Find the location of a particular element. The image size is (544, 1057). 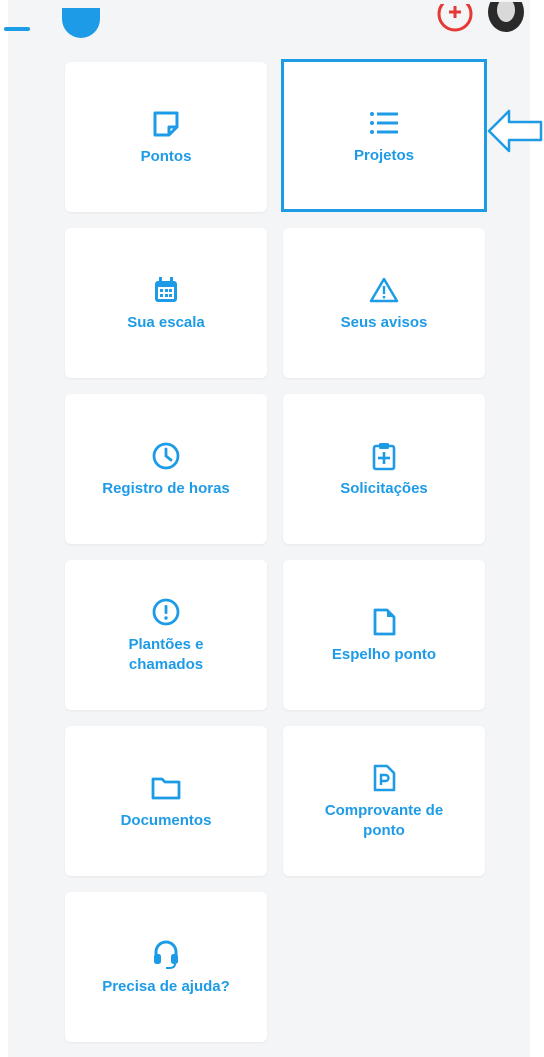

clock-icon is located at coordinates (166, 456).